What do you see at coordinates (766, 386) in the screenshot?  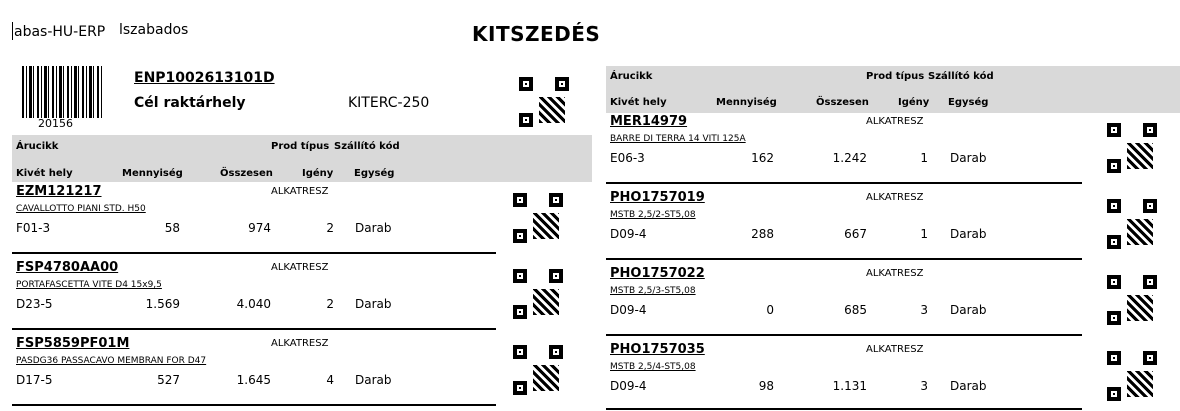 I see `quantity: 98` at bounding box center [766, 386].